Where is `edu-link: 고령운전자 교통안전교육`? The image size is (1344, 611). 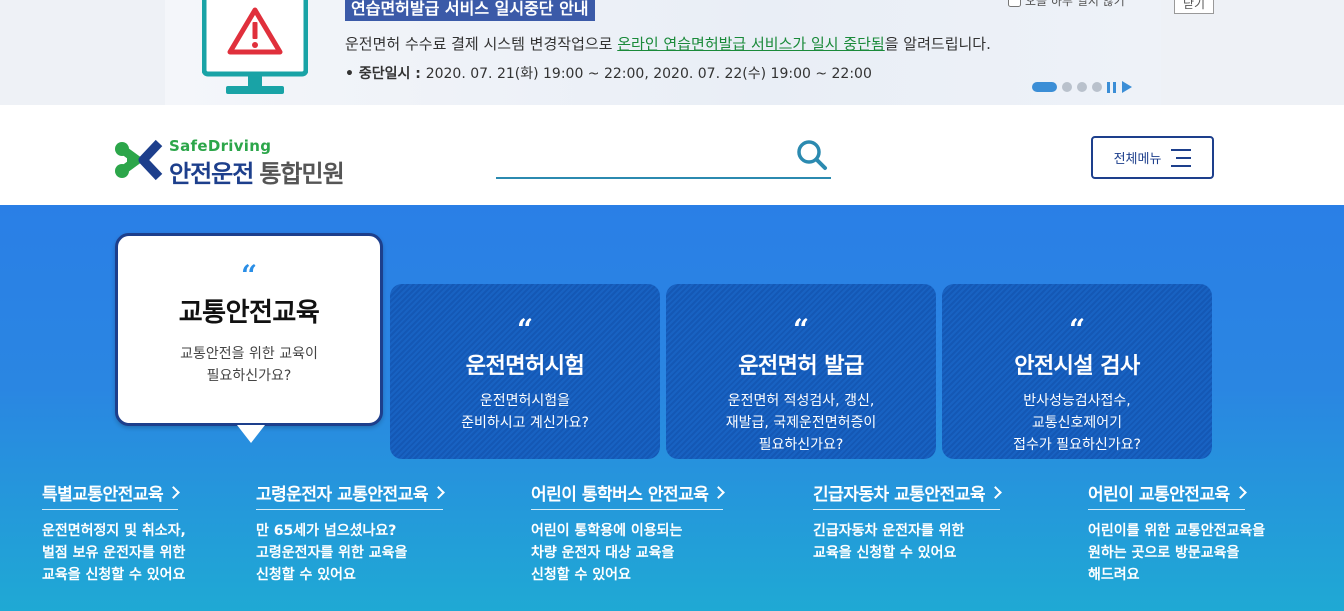 edu-link: 고령운전자 교통안전교육 is located at coordinates (350, 495).